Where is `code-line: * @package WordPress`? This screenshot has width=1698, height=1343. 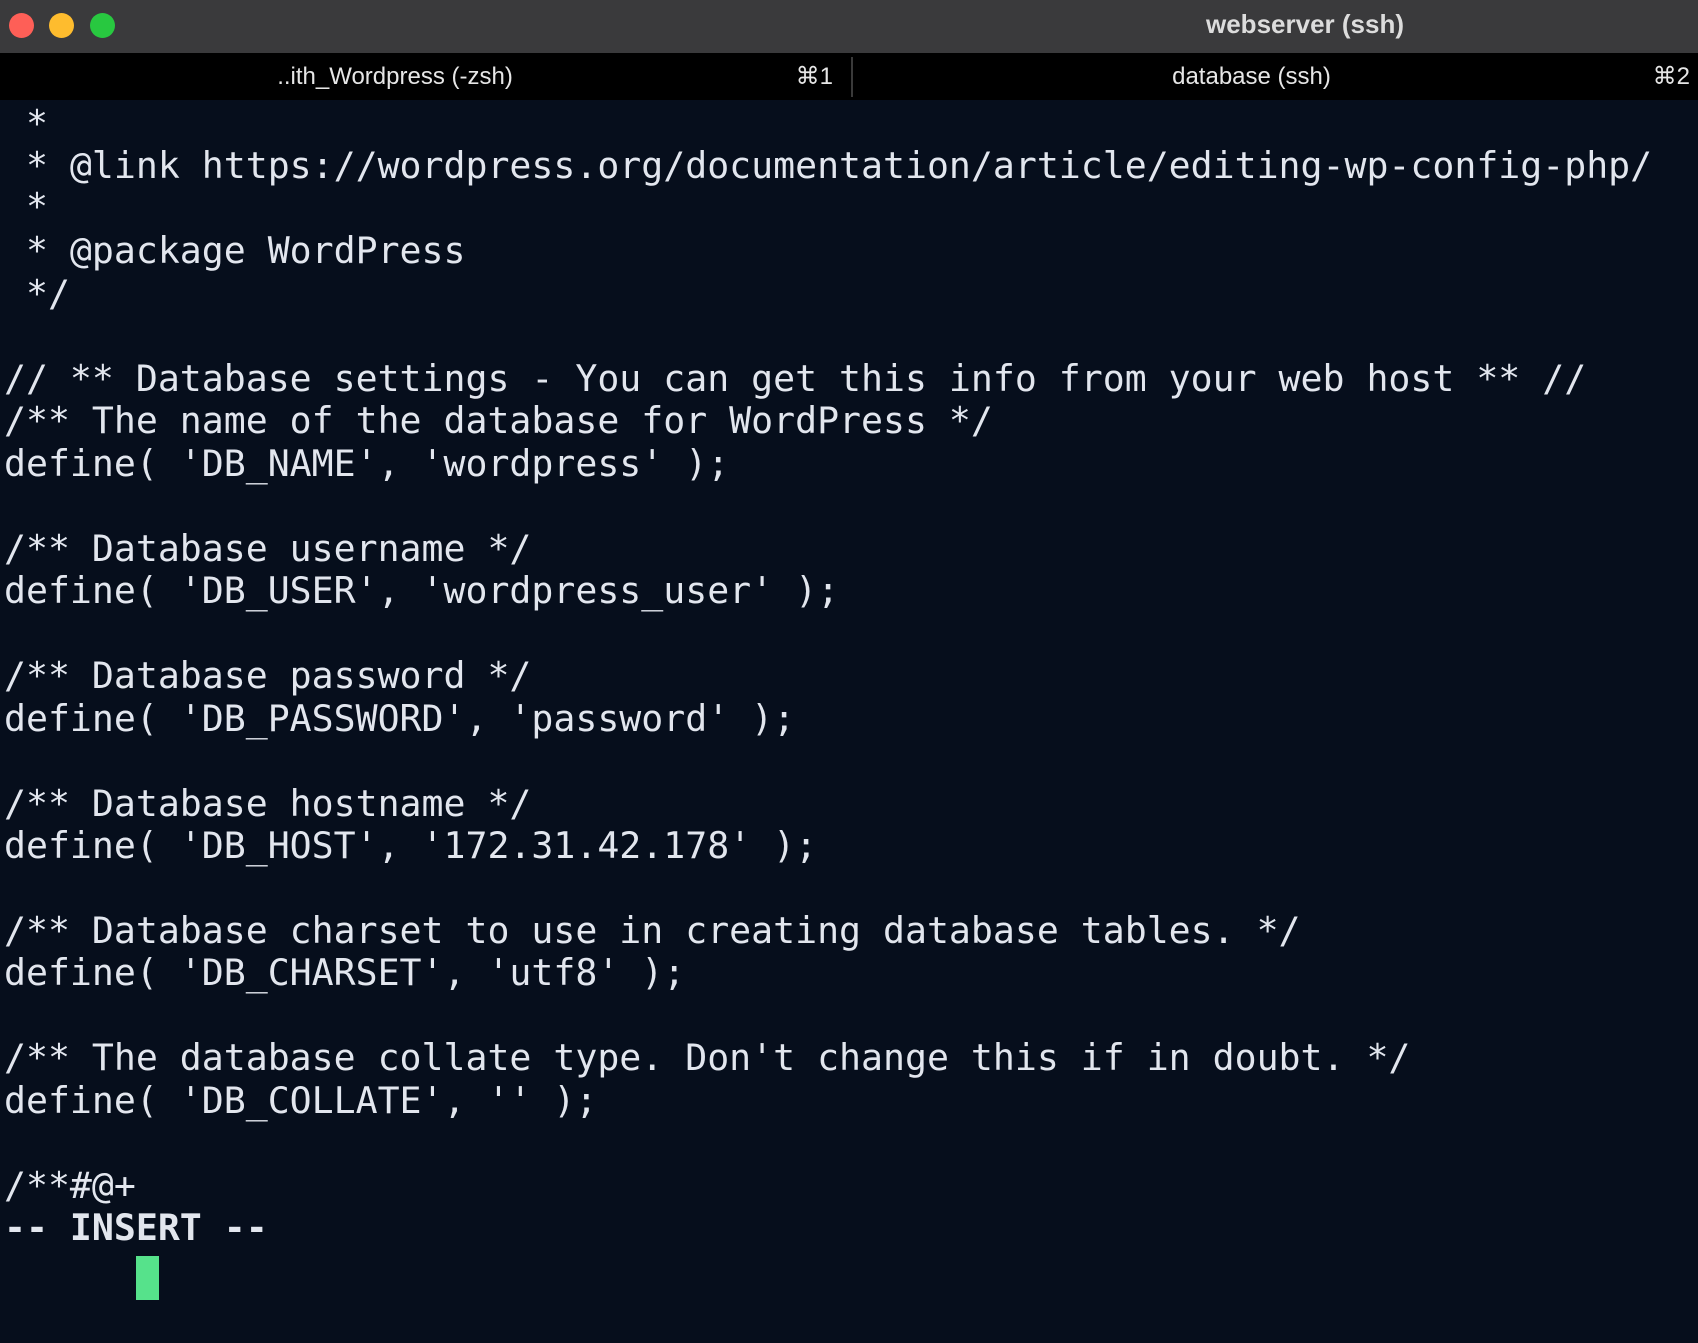 code-line: * @package WordPress is located at coordinates (235, 250).